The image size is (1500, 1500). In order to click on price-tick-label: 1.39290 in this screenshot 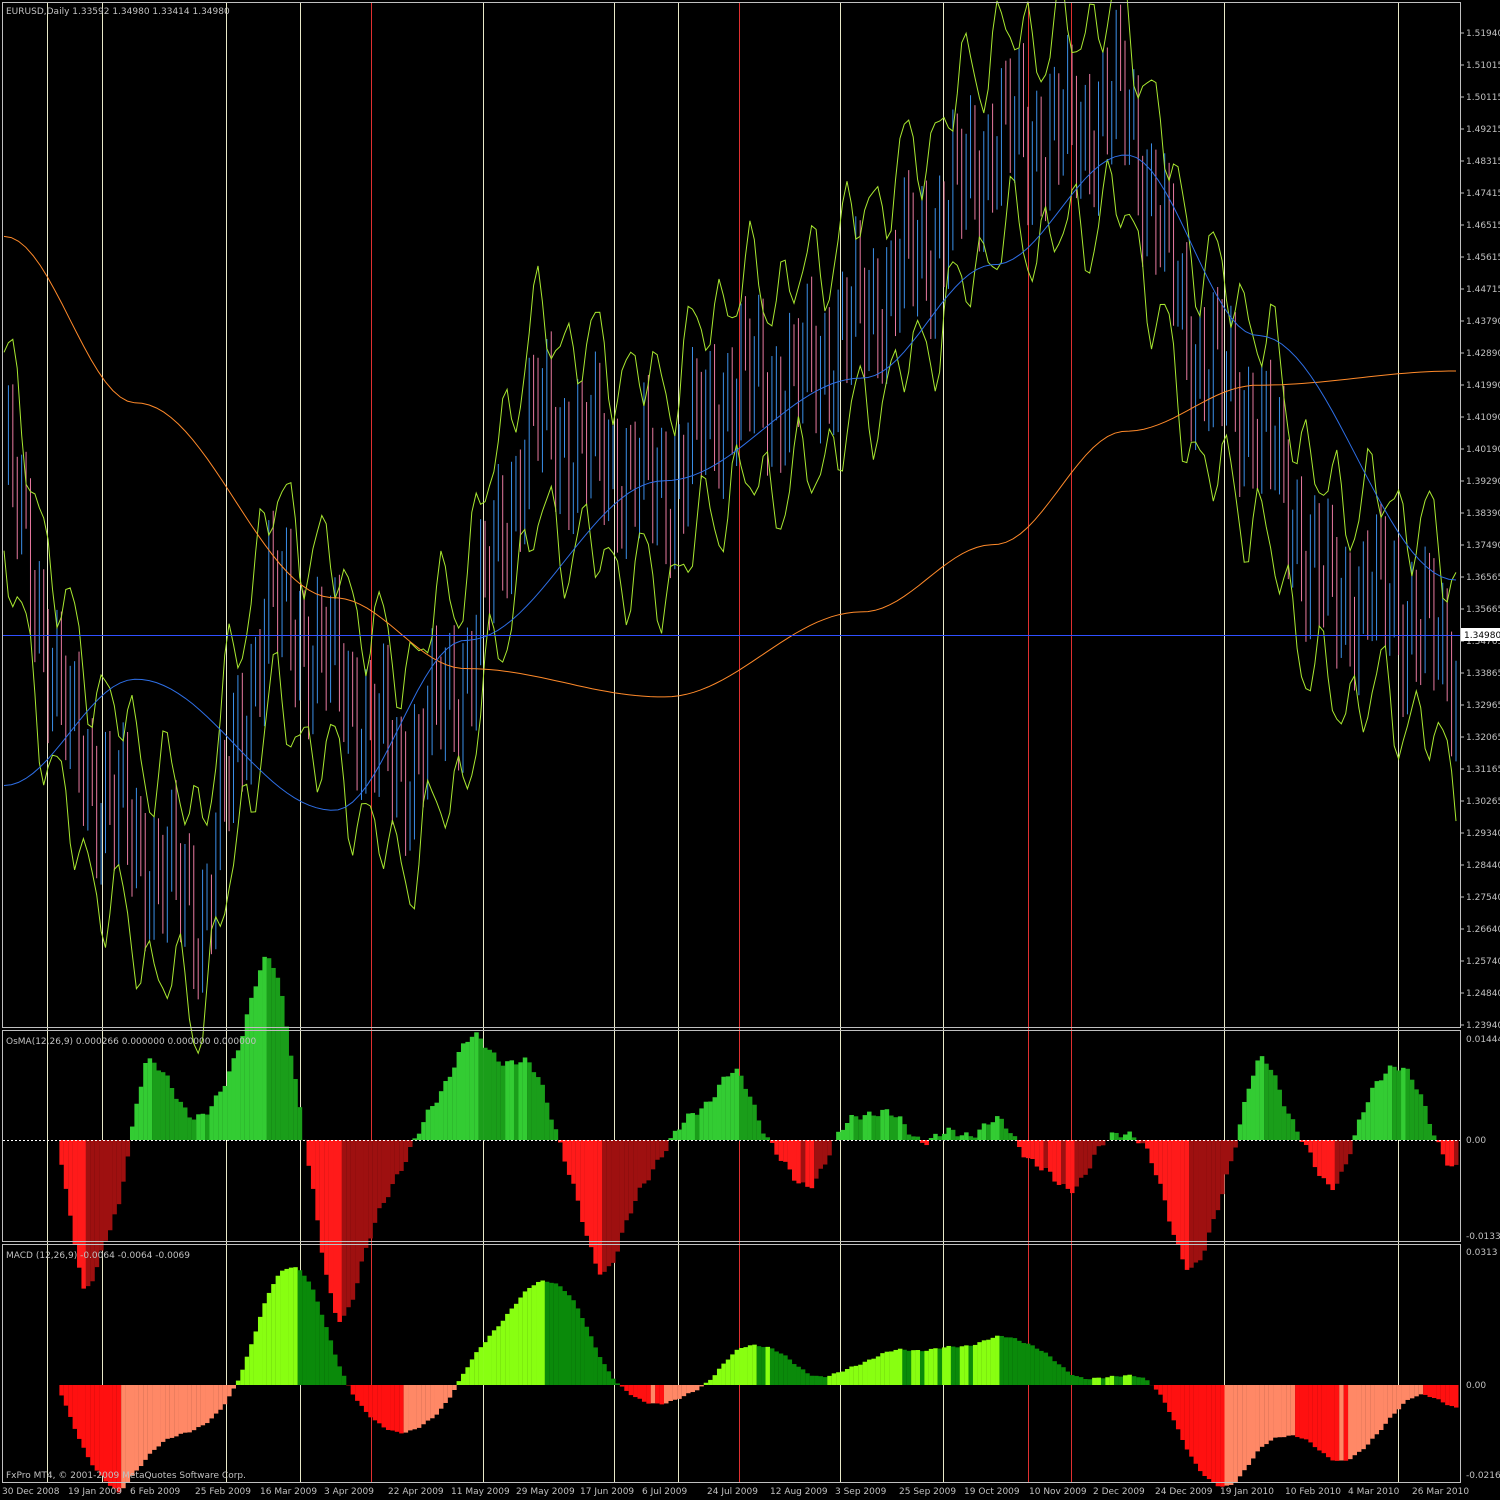, I will do `click(1483, 482)`.